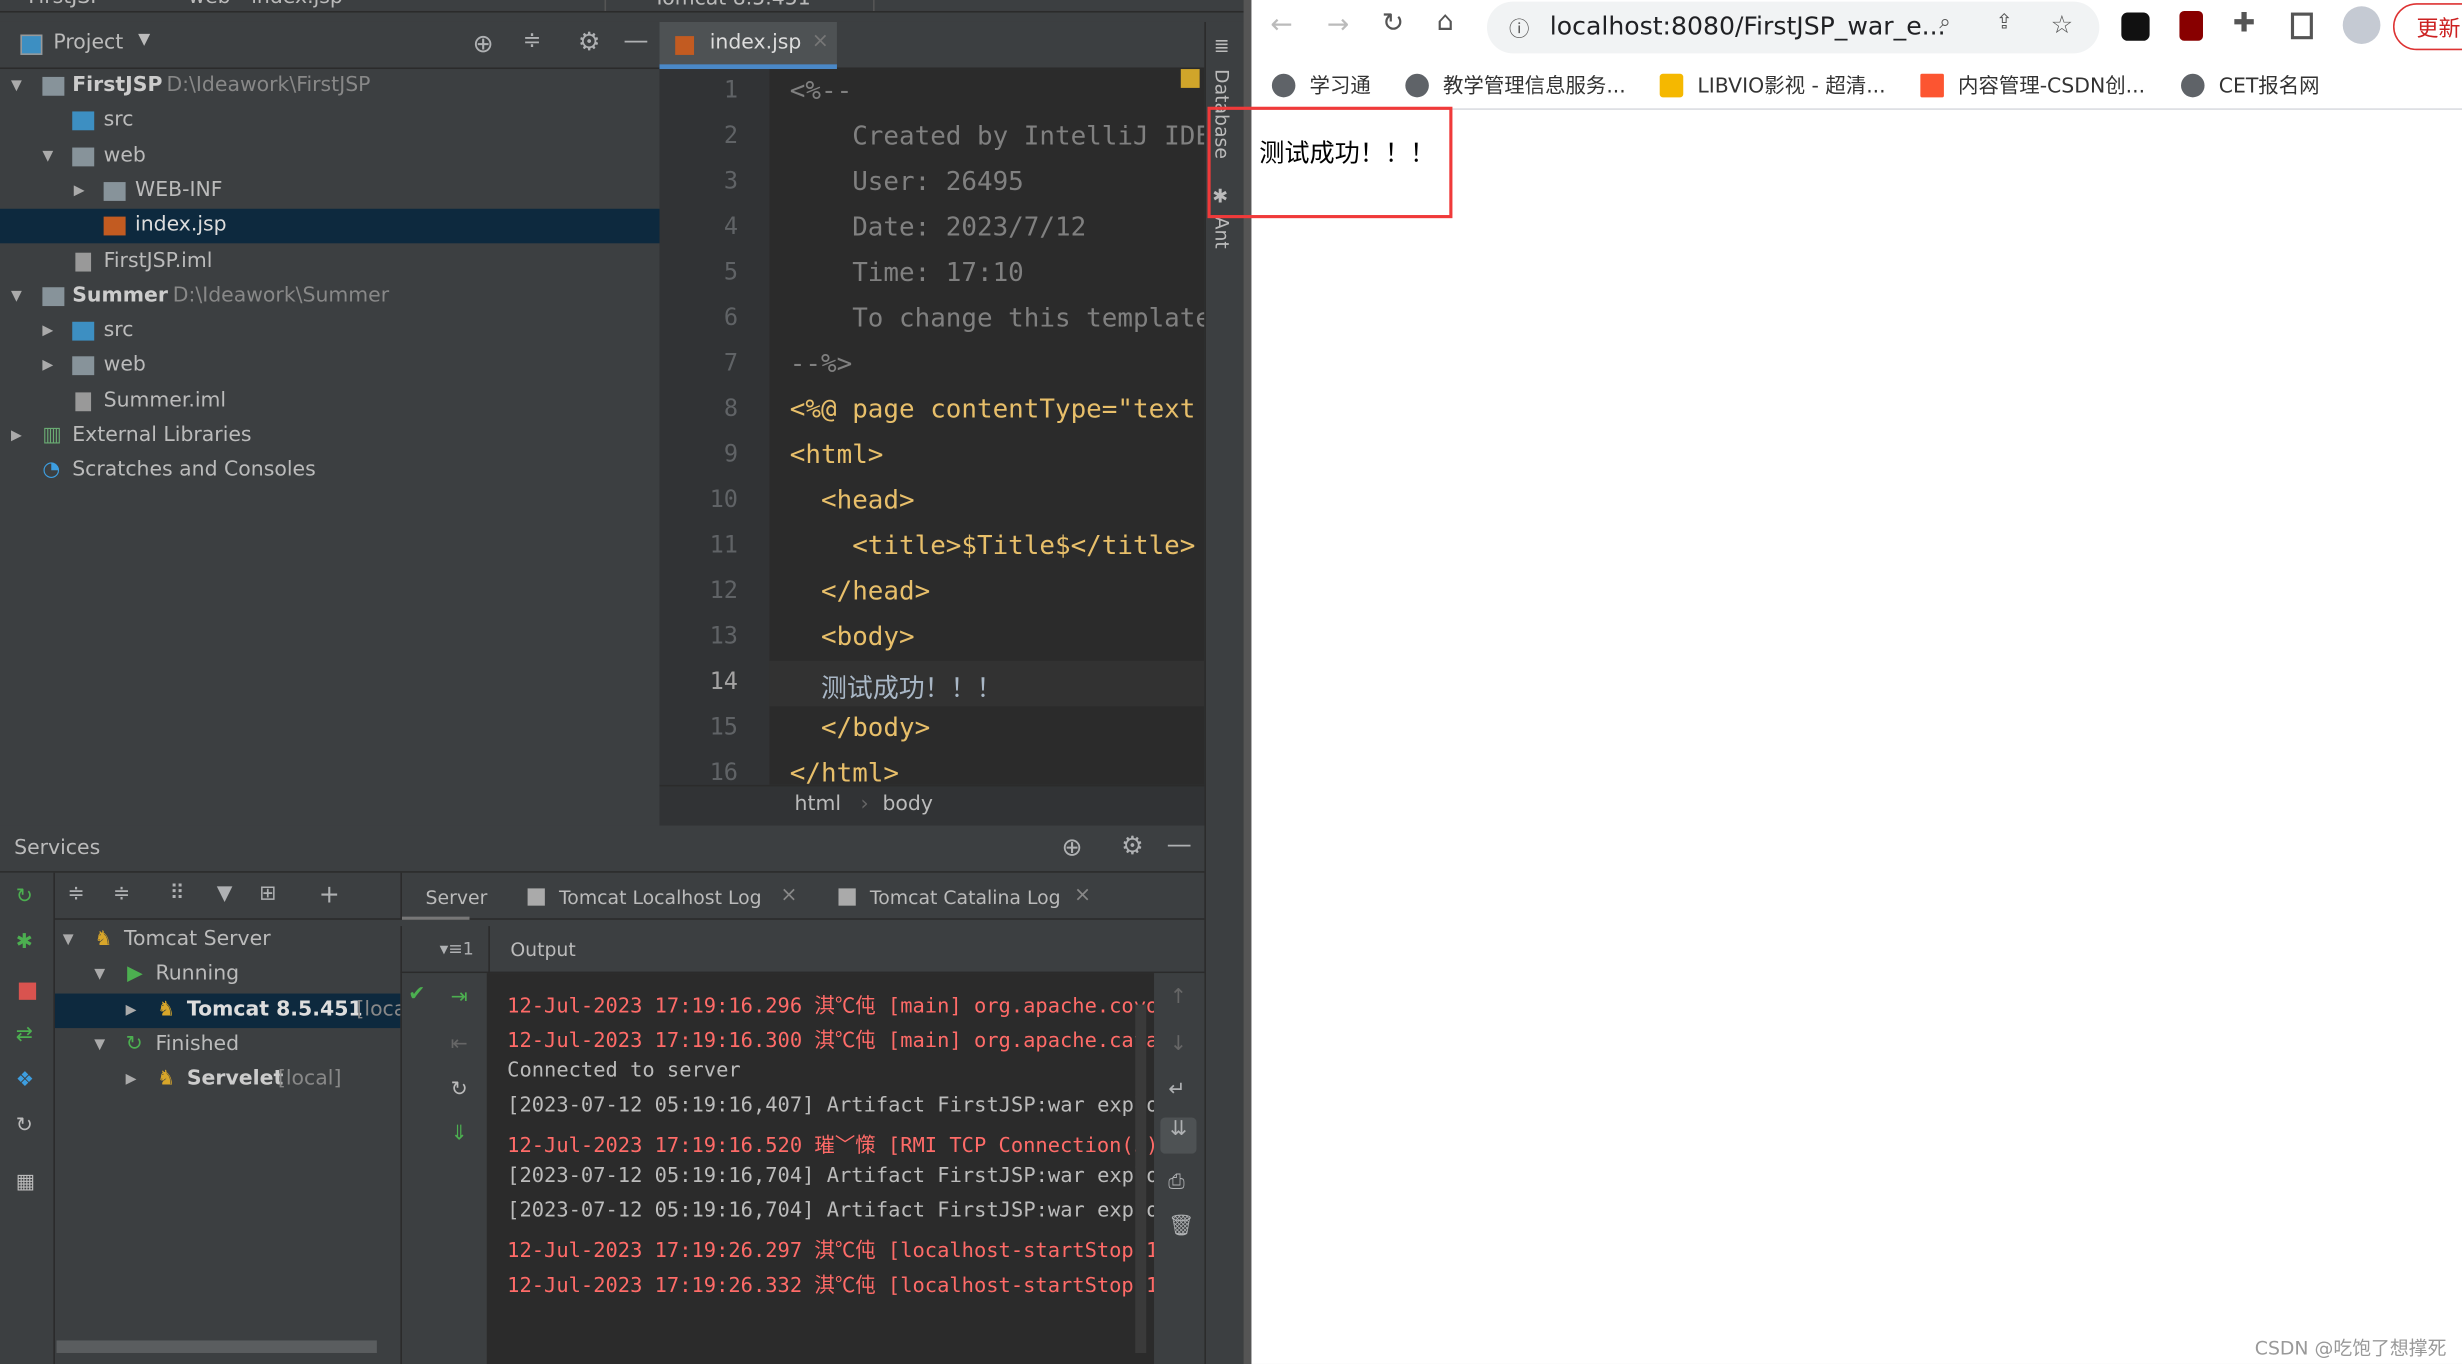  Describe the element at coordinates (1445, 21) in the screenshot. I see `home-icon: ⌂` at that location.